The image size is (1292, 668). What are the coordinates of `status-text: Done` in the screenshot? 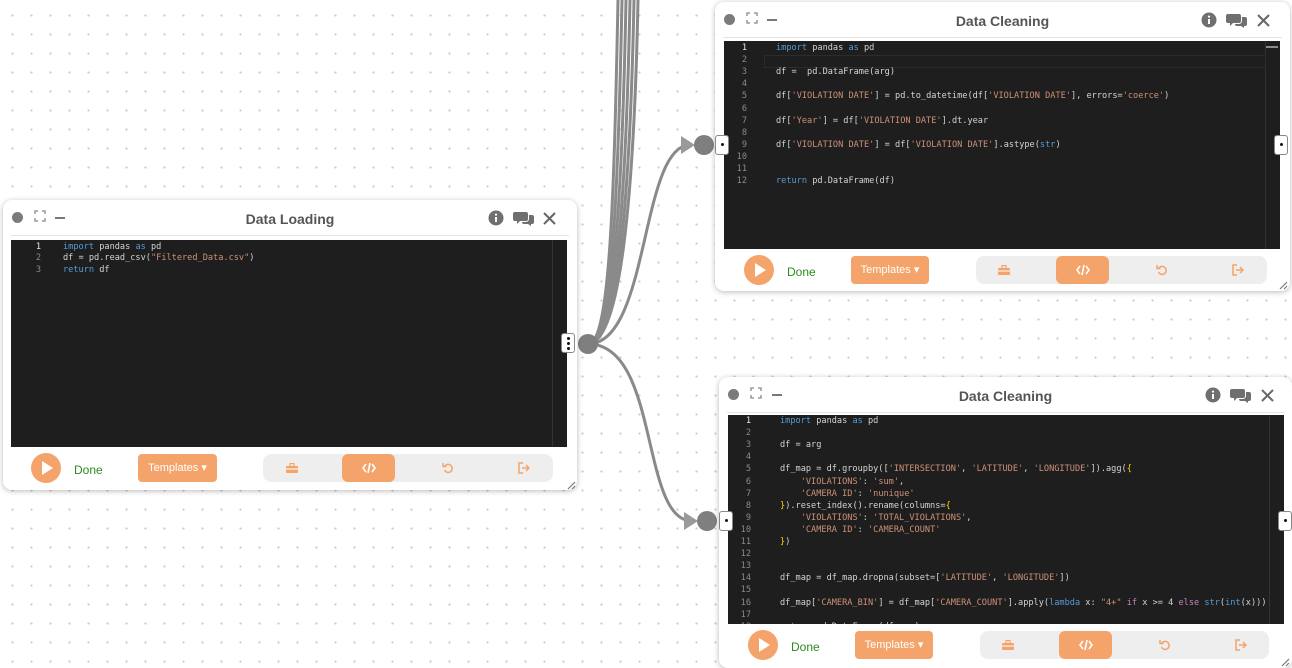 It's located at (805, 647).